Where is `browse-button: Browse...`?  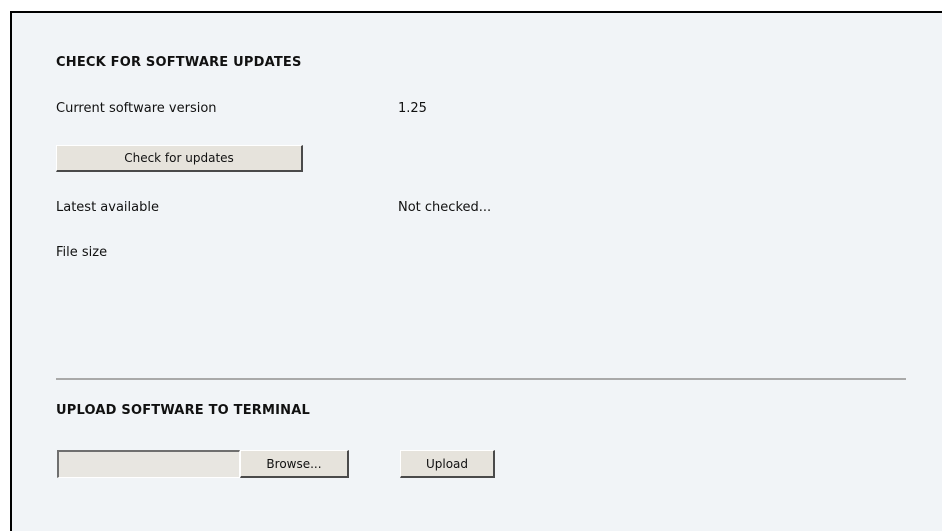 browse-button: Browse... is located at coordinates (294, 464).